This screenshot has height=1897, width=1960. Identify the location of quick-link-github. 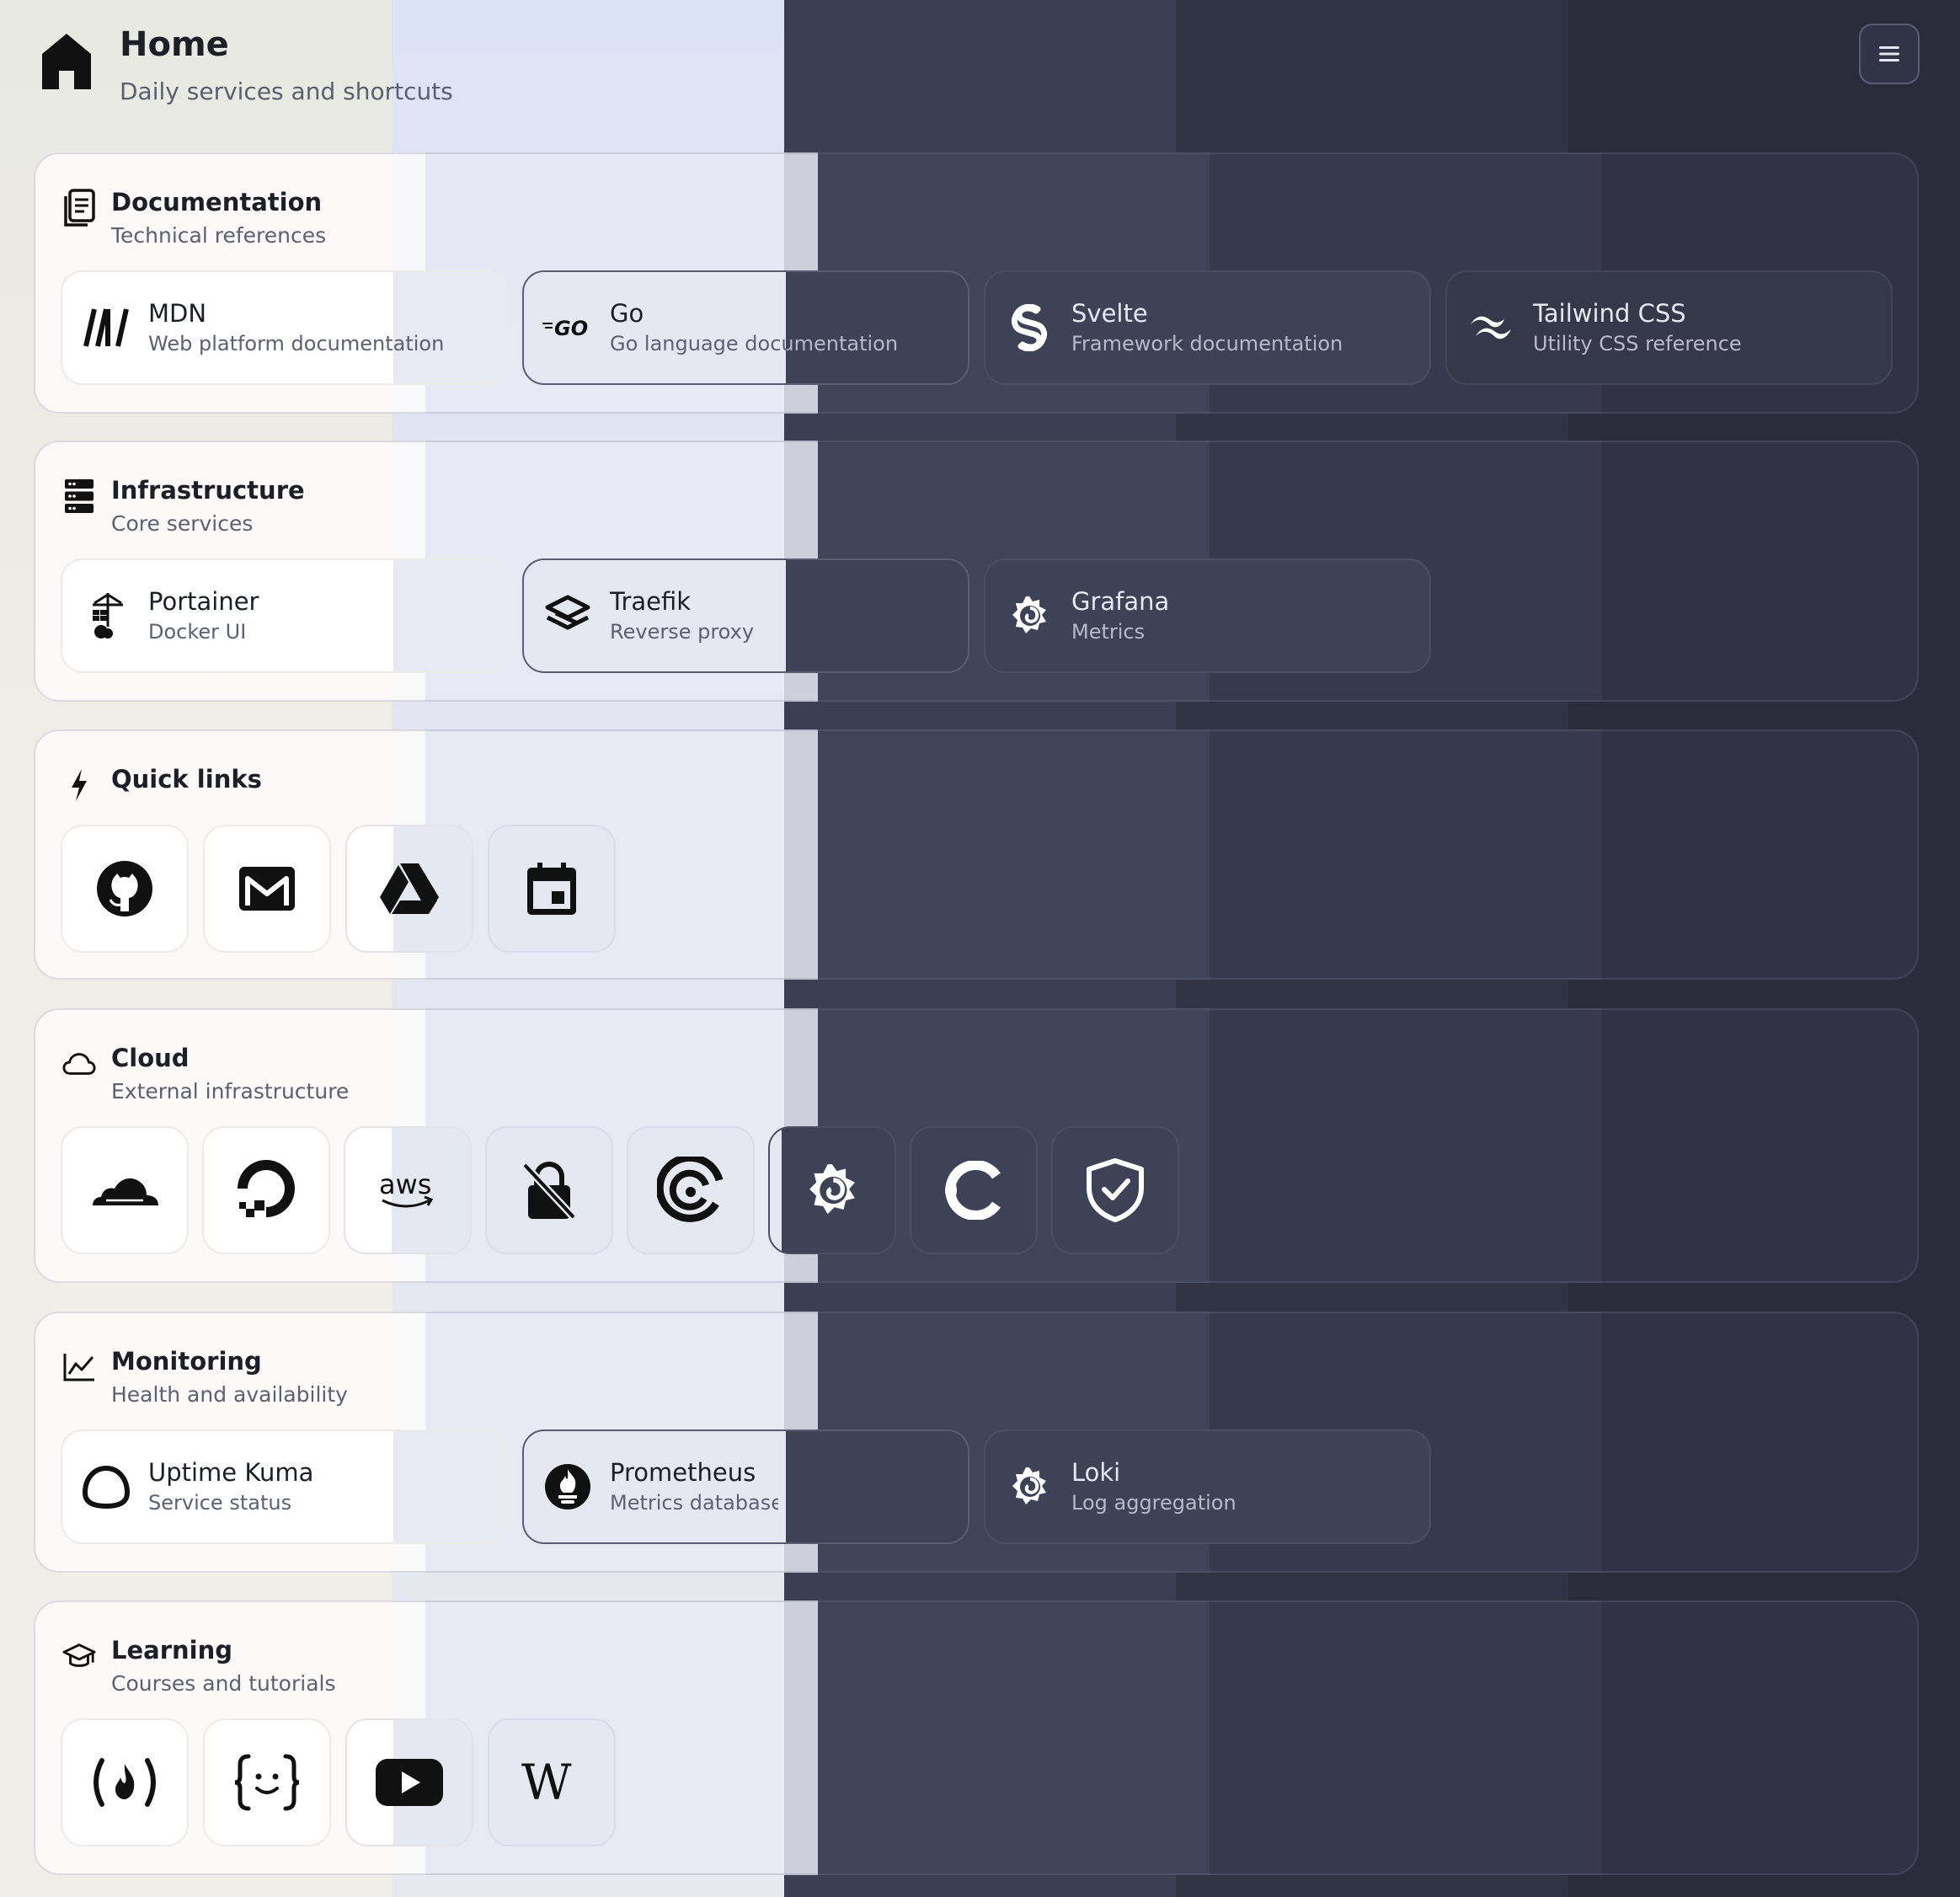
(125, 889).